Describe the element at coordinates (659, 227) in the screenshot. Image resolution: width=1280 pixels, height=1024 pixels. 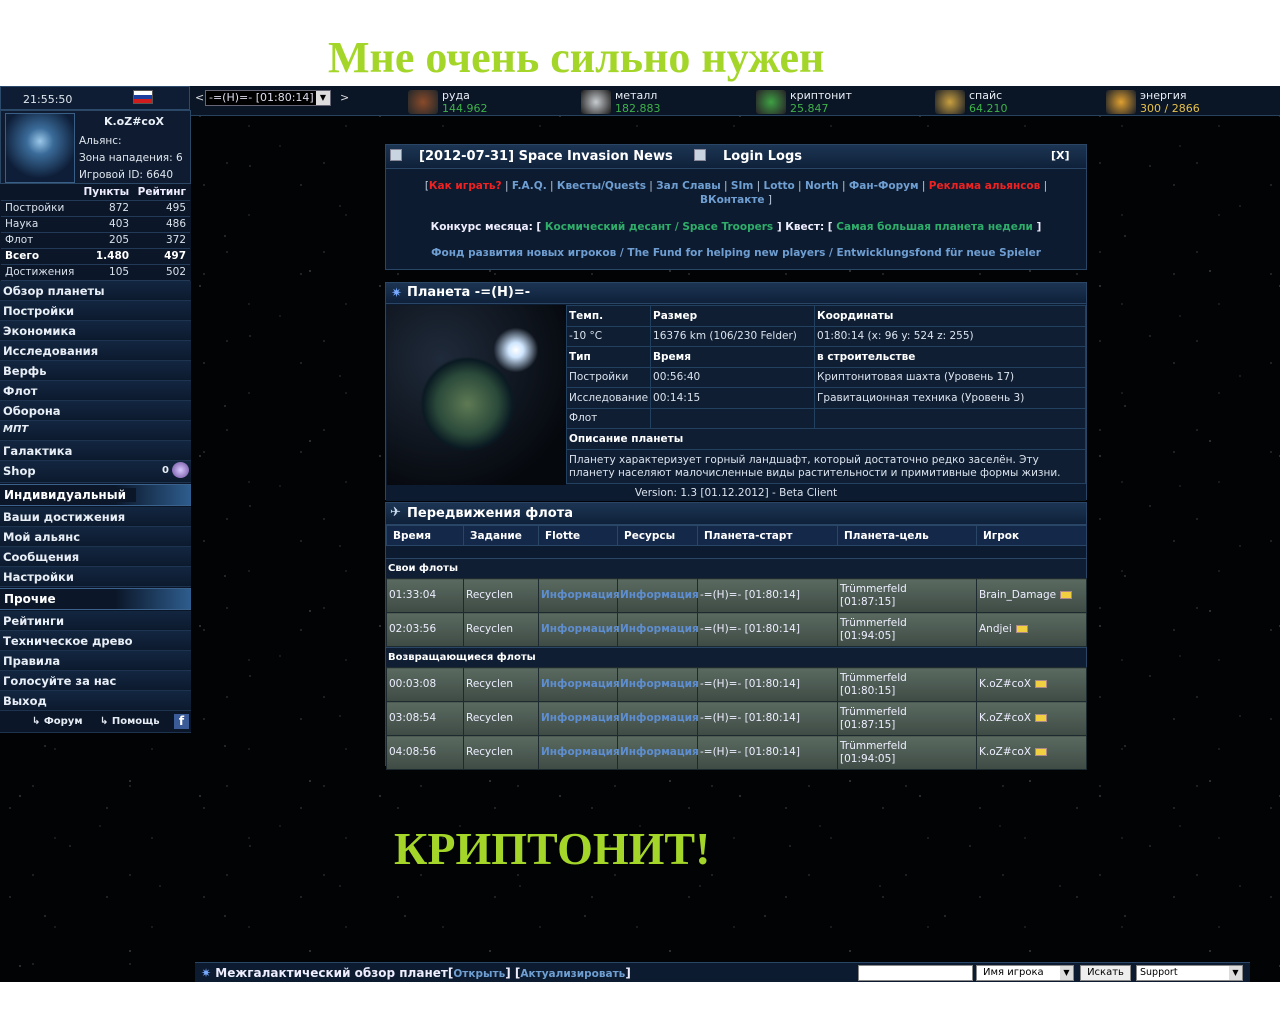
I see `contest-link: Космический десант / Space Troopers` at that location.